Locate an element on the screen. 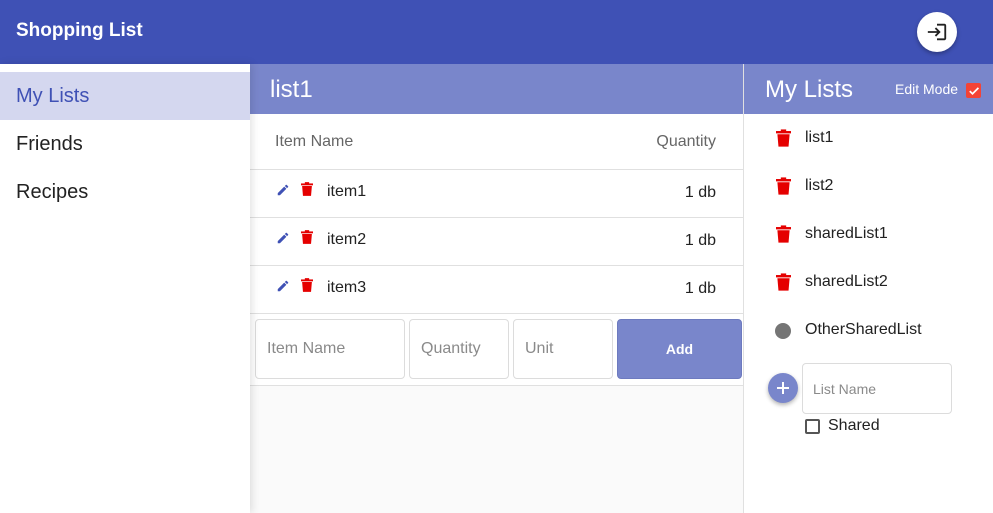 Image resolution: width=993 pixels, height=513 pixels. nav-item-my-lists: My Lists is located at coordinates (125, 96).